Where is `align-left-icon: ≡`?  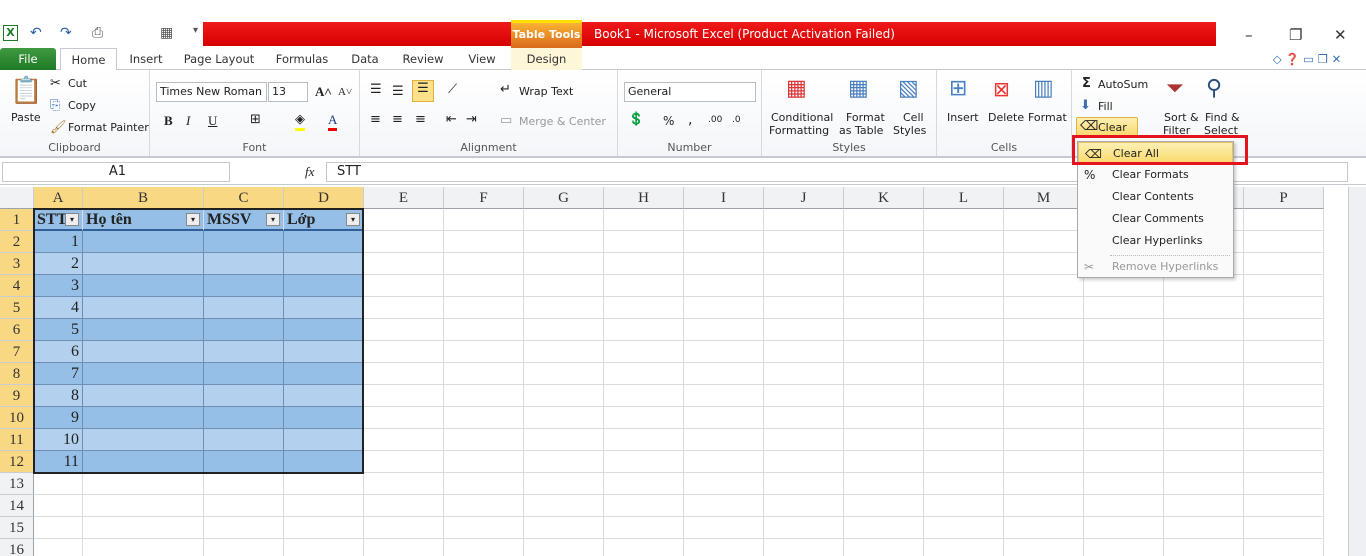 align-left-icon: ≡ is located at coordinates (375, 120).